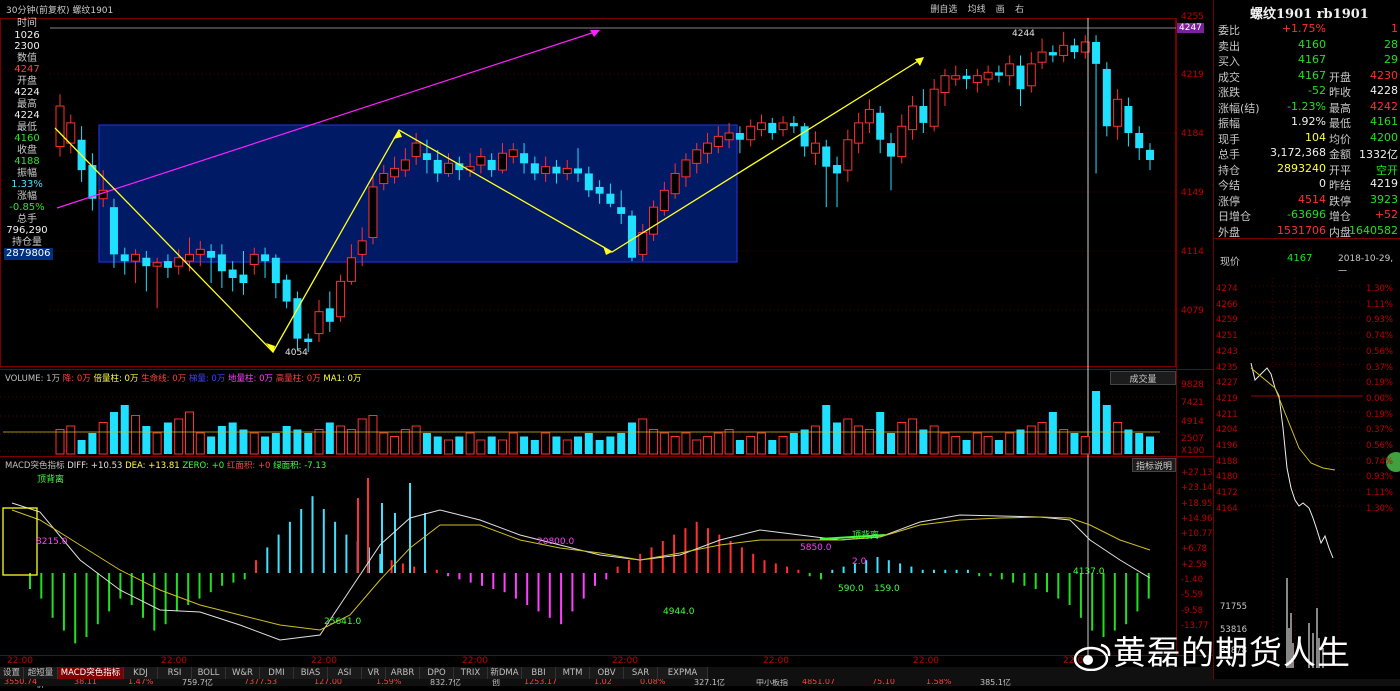  Describe the element at coordinates (1197, 488) in the screenshot. I see `macd-axis-label: +23.14` at that location.